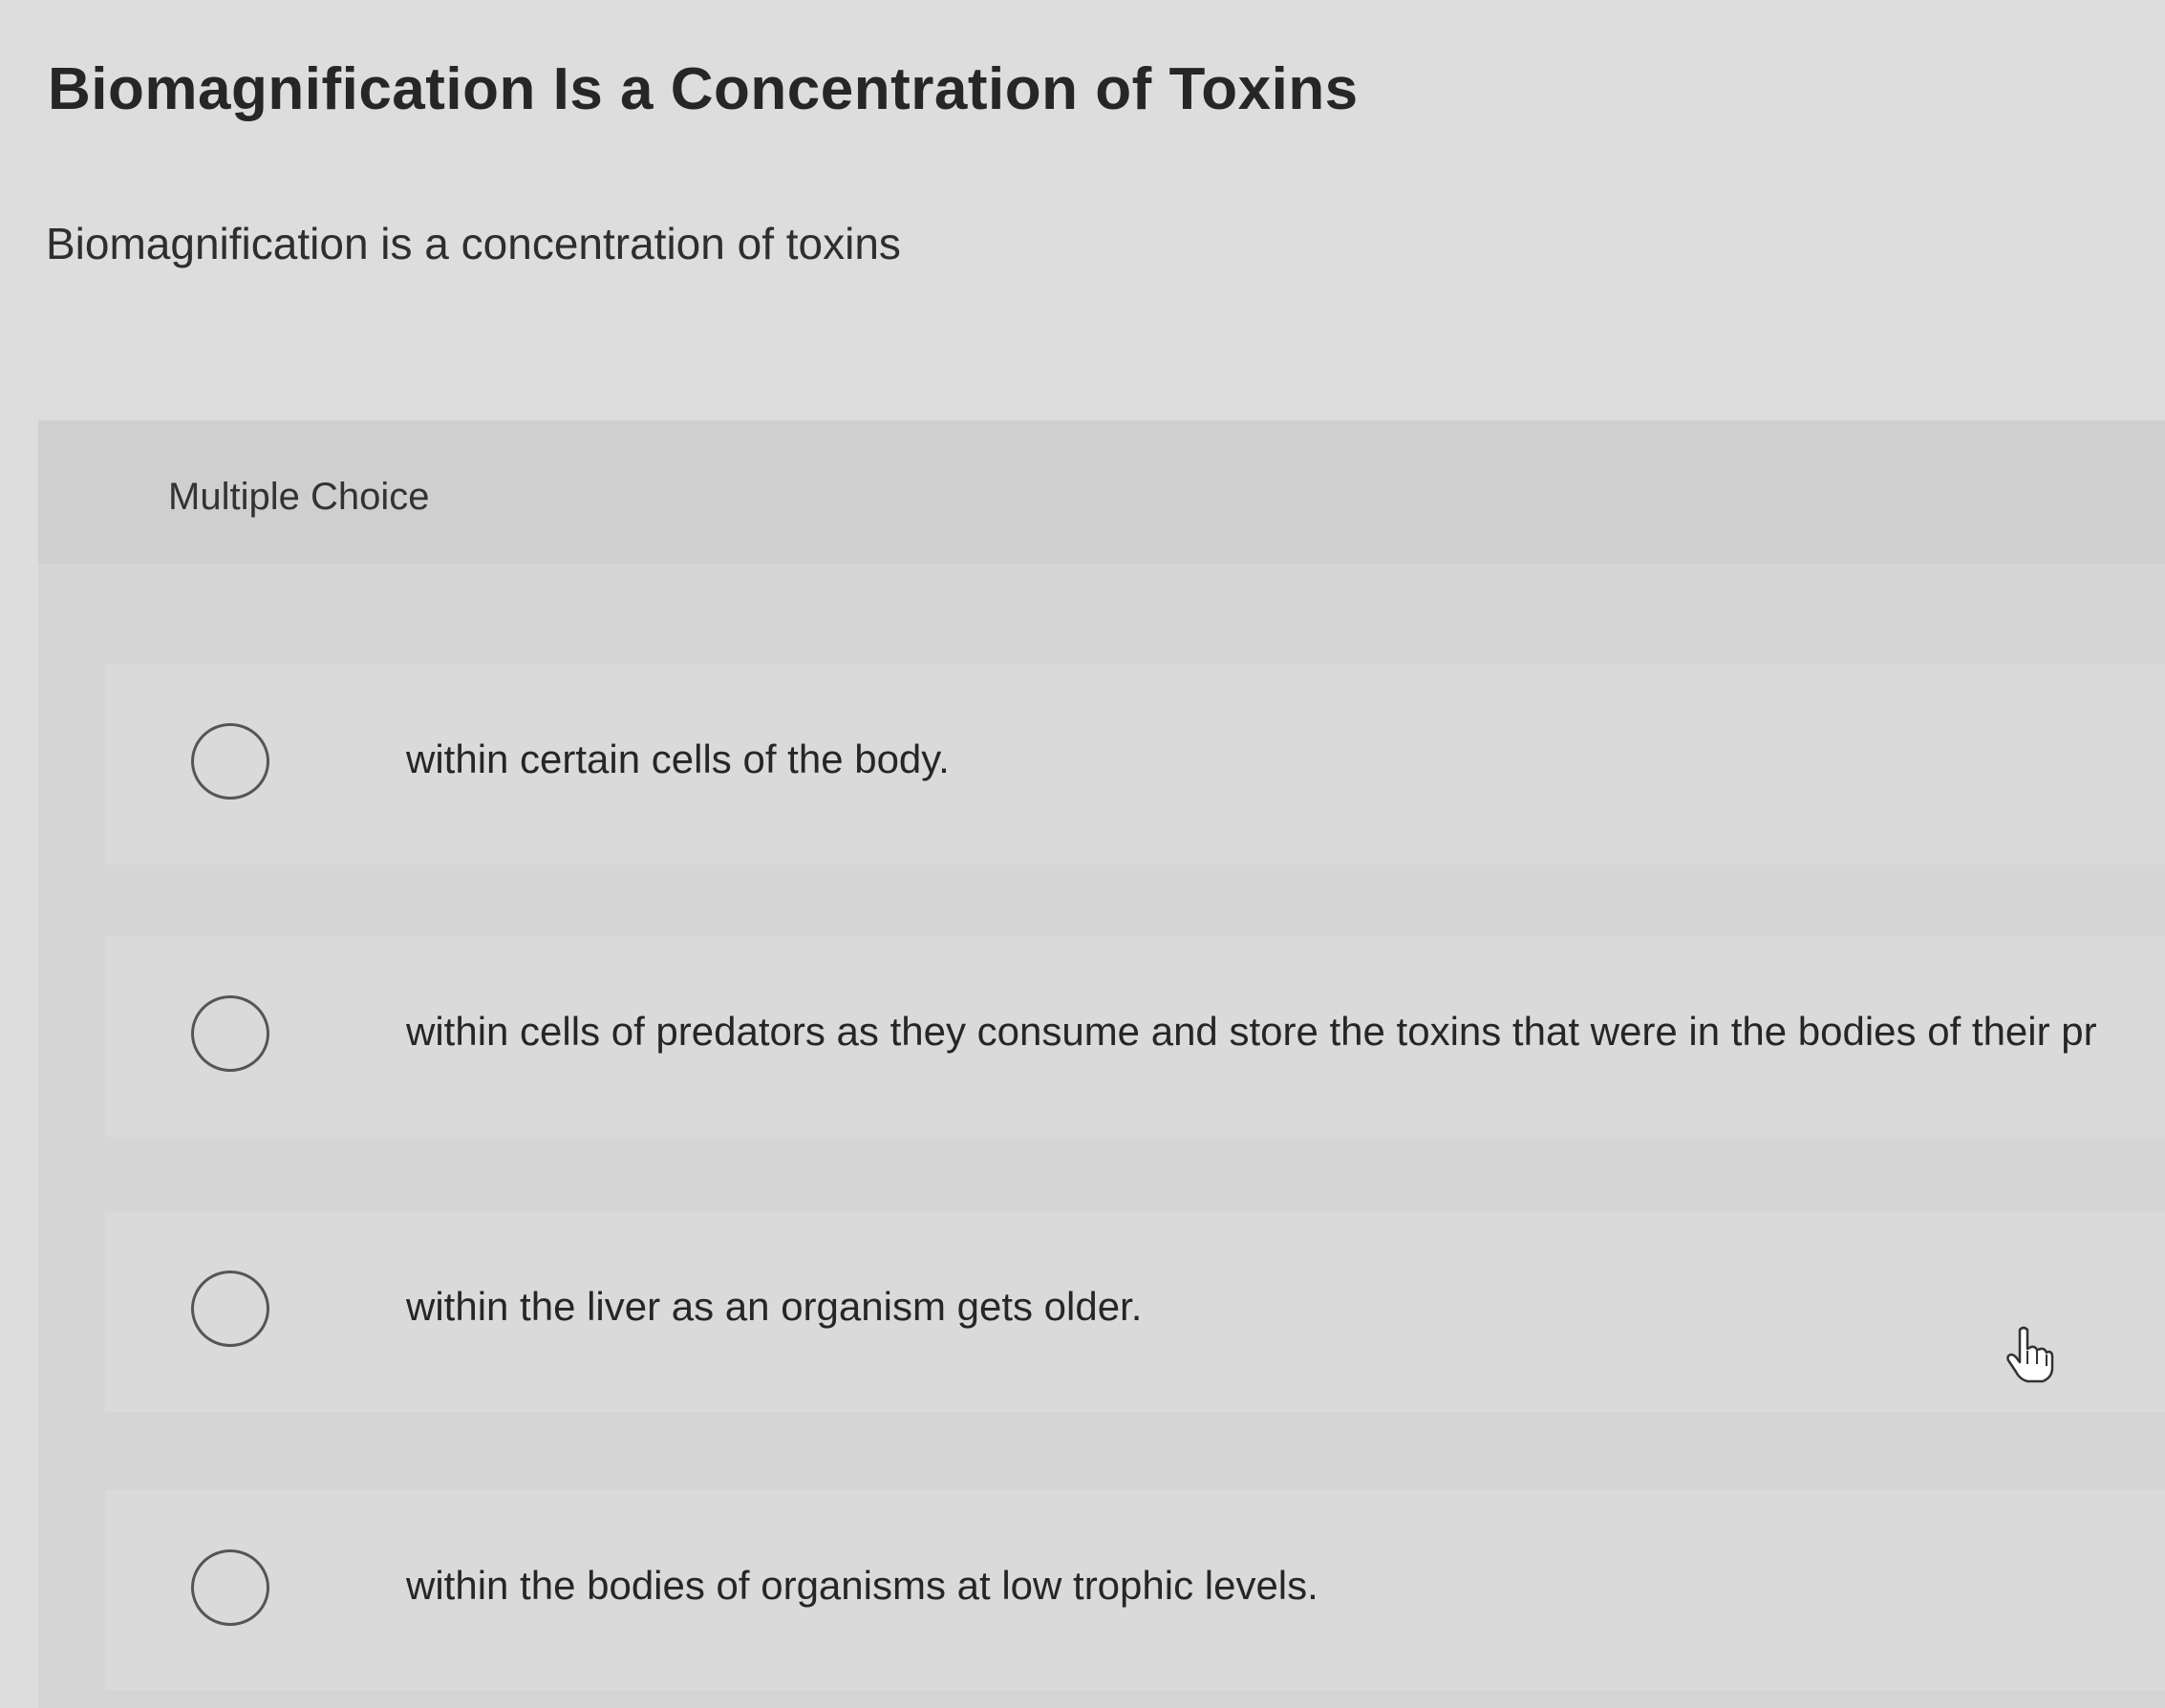  I want to click on hand-pointer-icon, so click(2030, 1354).